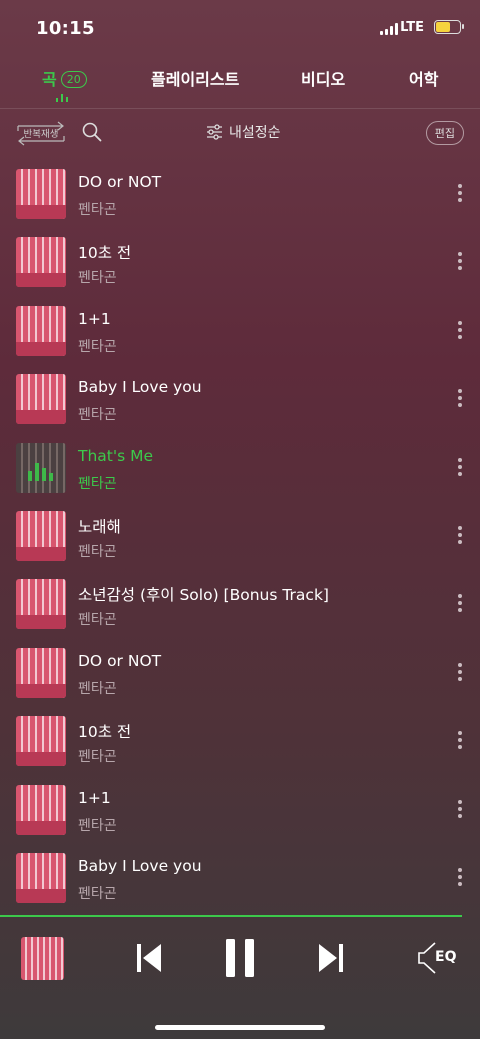  What do you see at coordinates (446, 957) in the screenshot?
I see `eq-label: EQ` at bounding box center [446, 957].